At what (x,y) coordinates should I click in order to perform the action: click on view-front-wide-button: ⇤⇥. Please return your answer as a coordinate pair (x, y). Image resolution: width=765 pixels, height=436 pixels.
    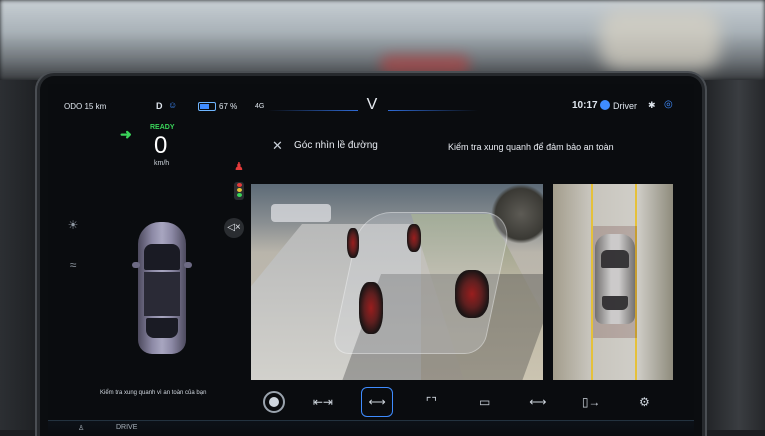
    Looking at the image, I should click on (323, 402).